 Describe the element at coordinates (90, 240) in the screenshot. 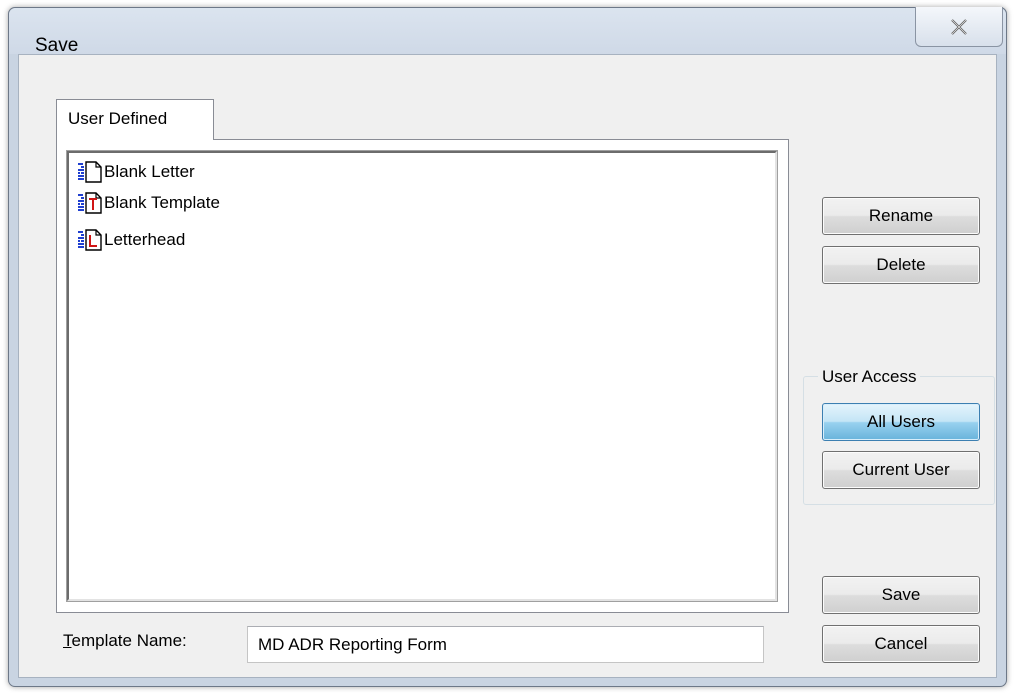

I see `letterhead-doc-icon` at that location.